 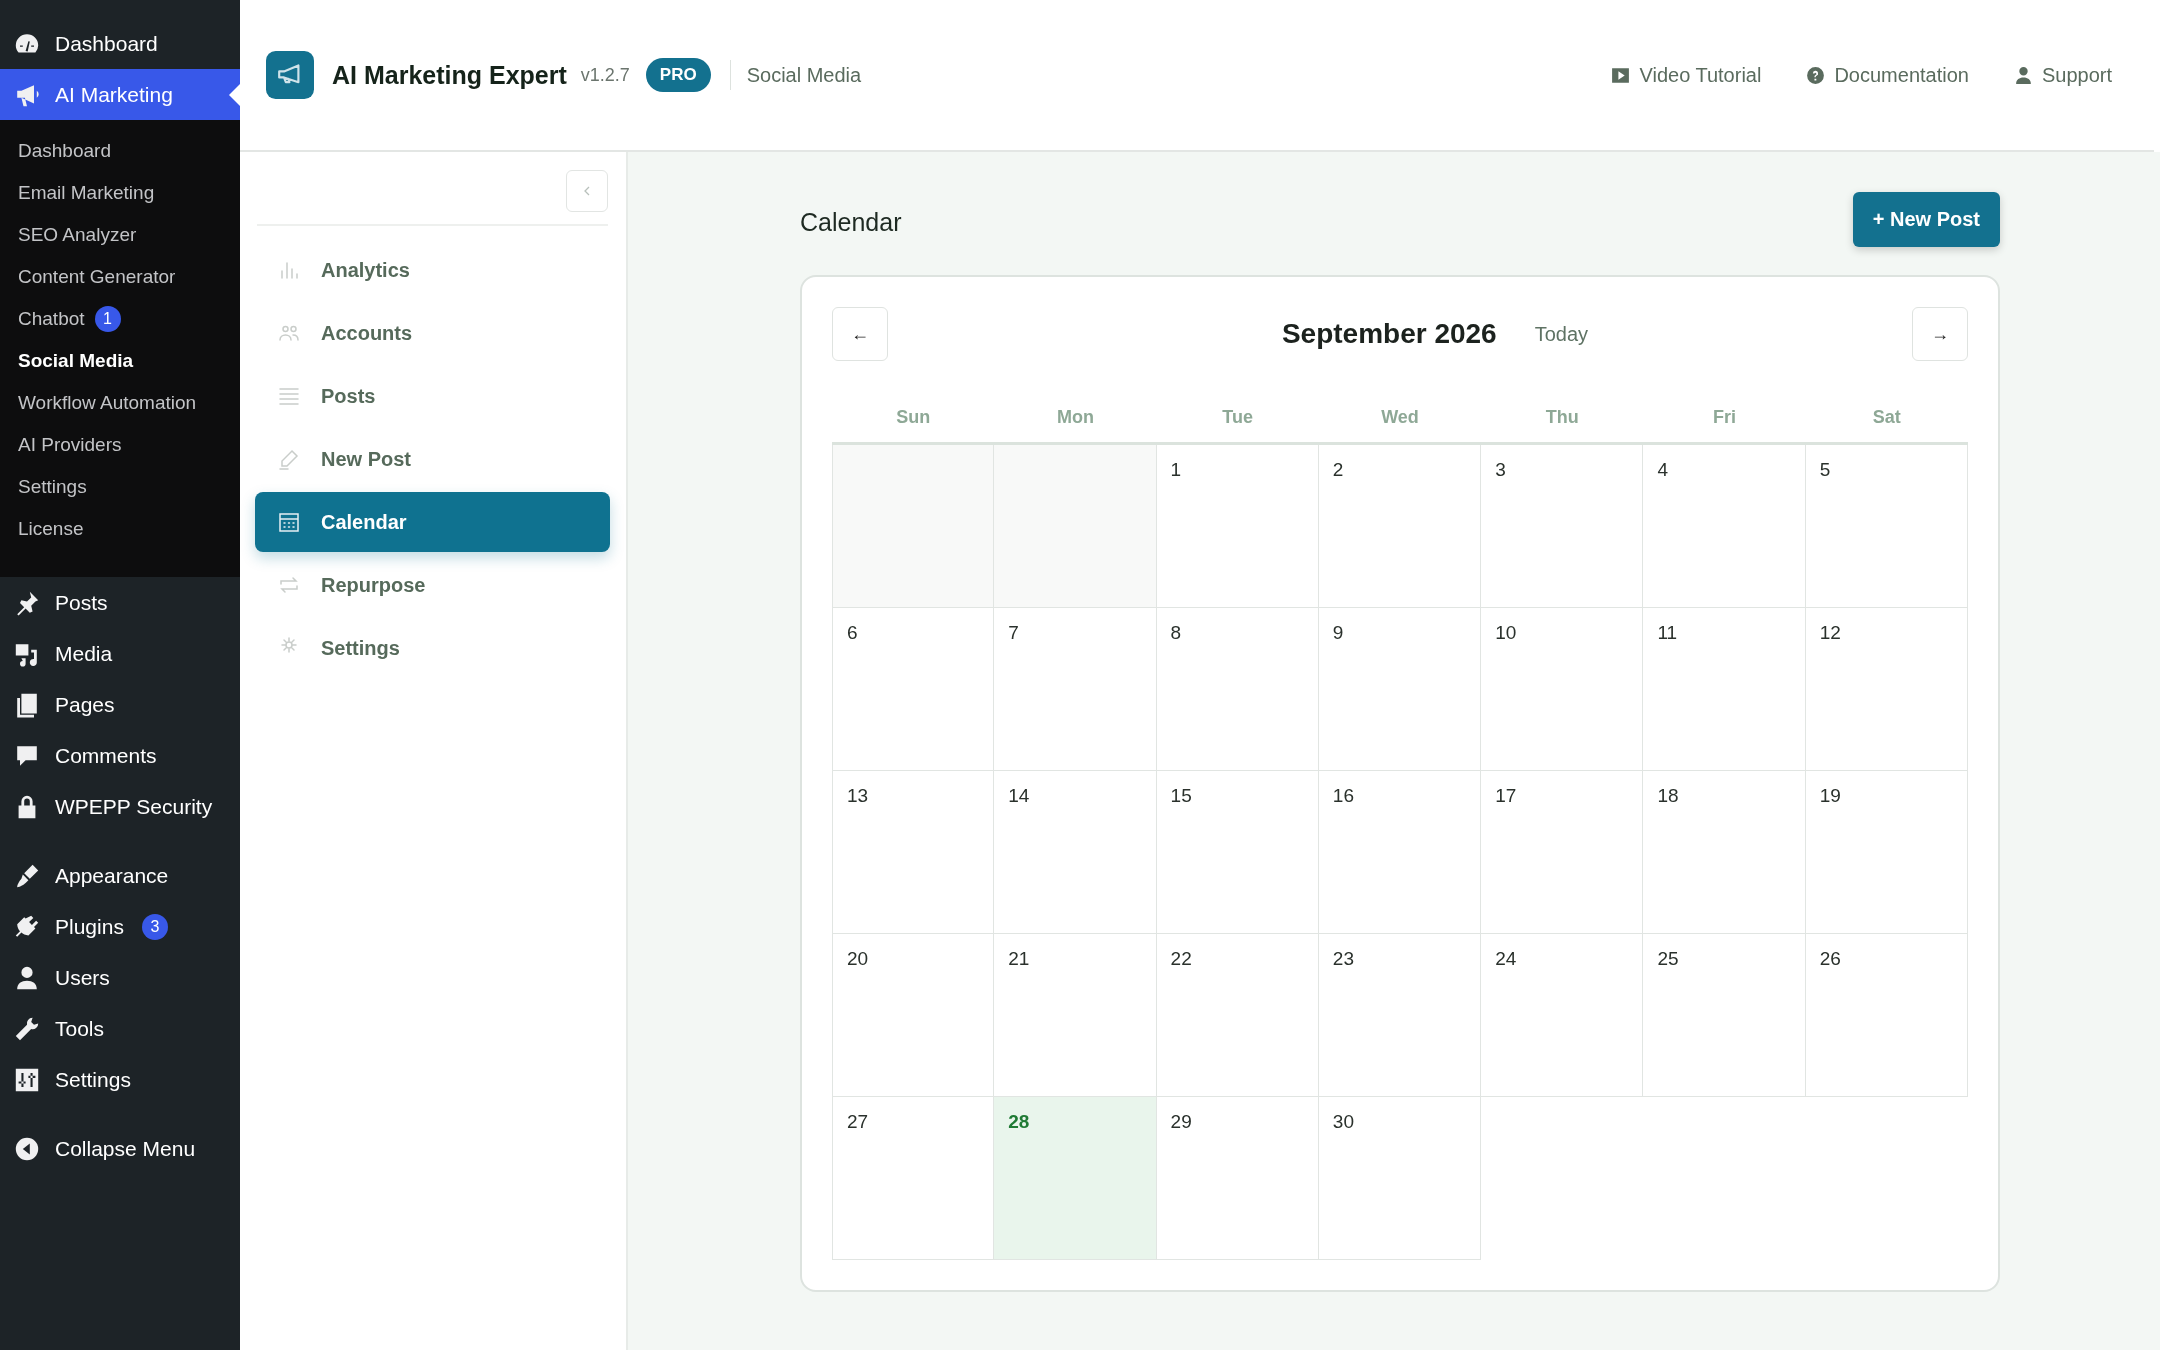 I want to click on admin-menu-item: Plugins 3, so click(x=120, y=926).